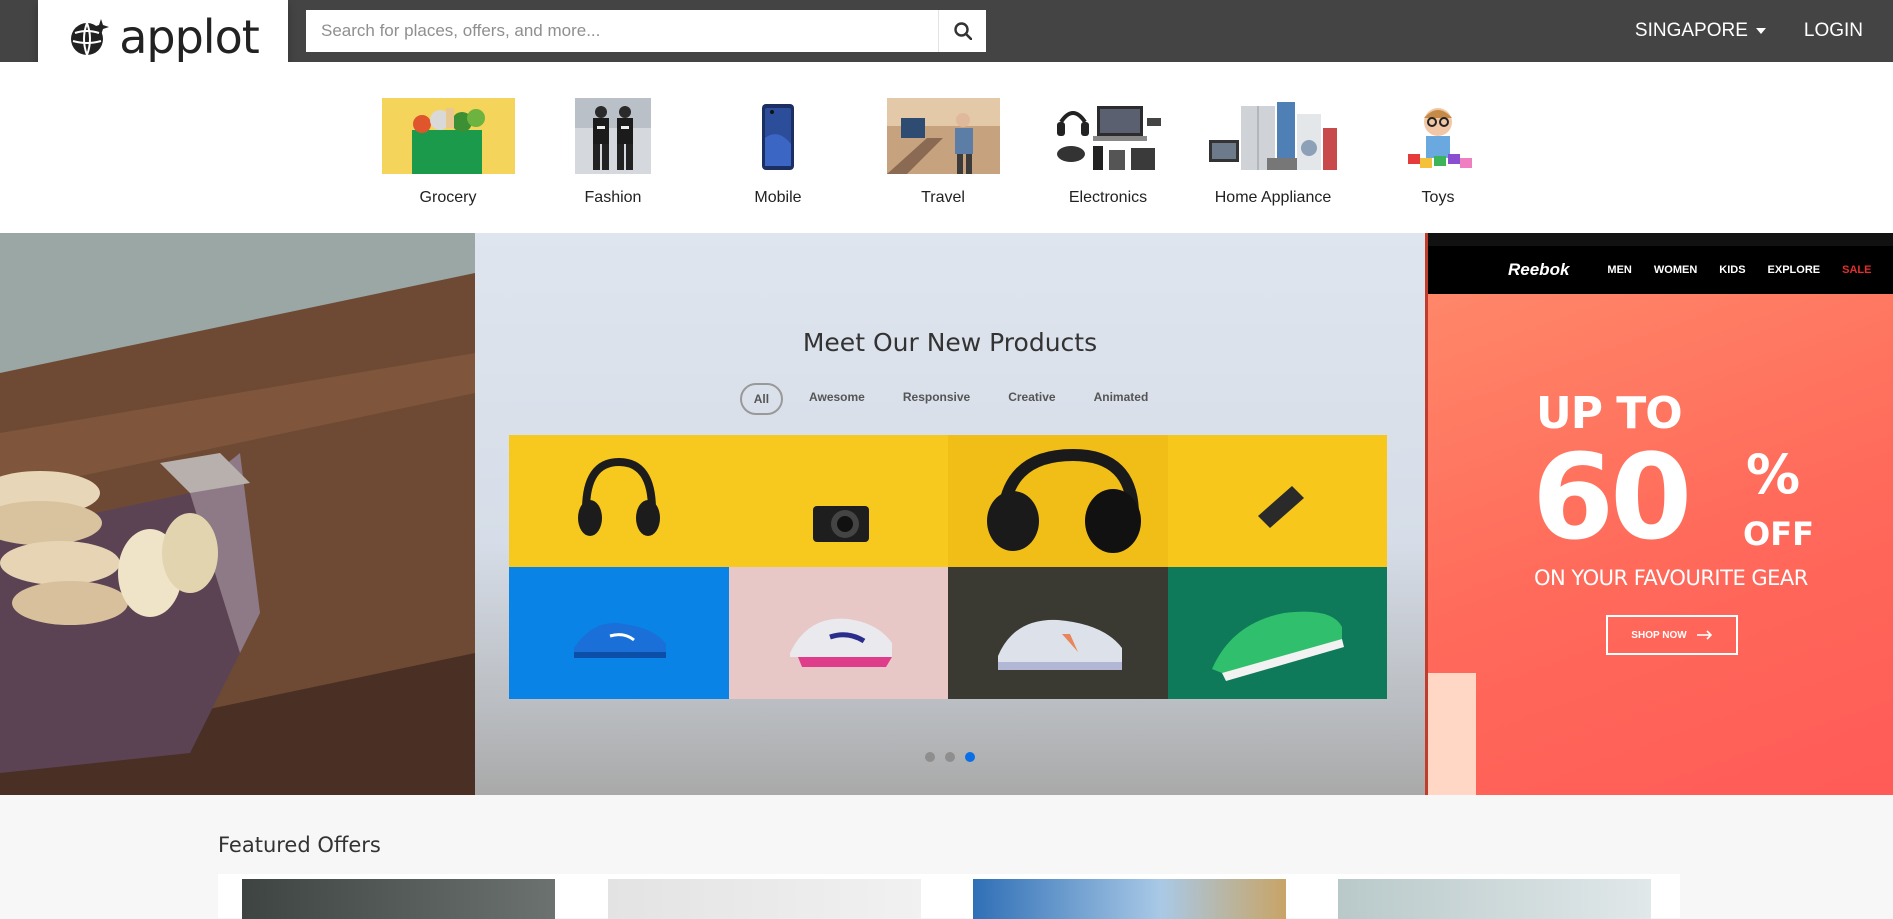 Image resolution: width=1893 pixels, height=919 pixels. I want to click on category-toys: Toys, so click(1438, 152).